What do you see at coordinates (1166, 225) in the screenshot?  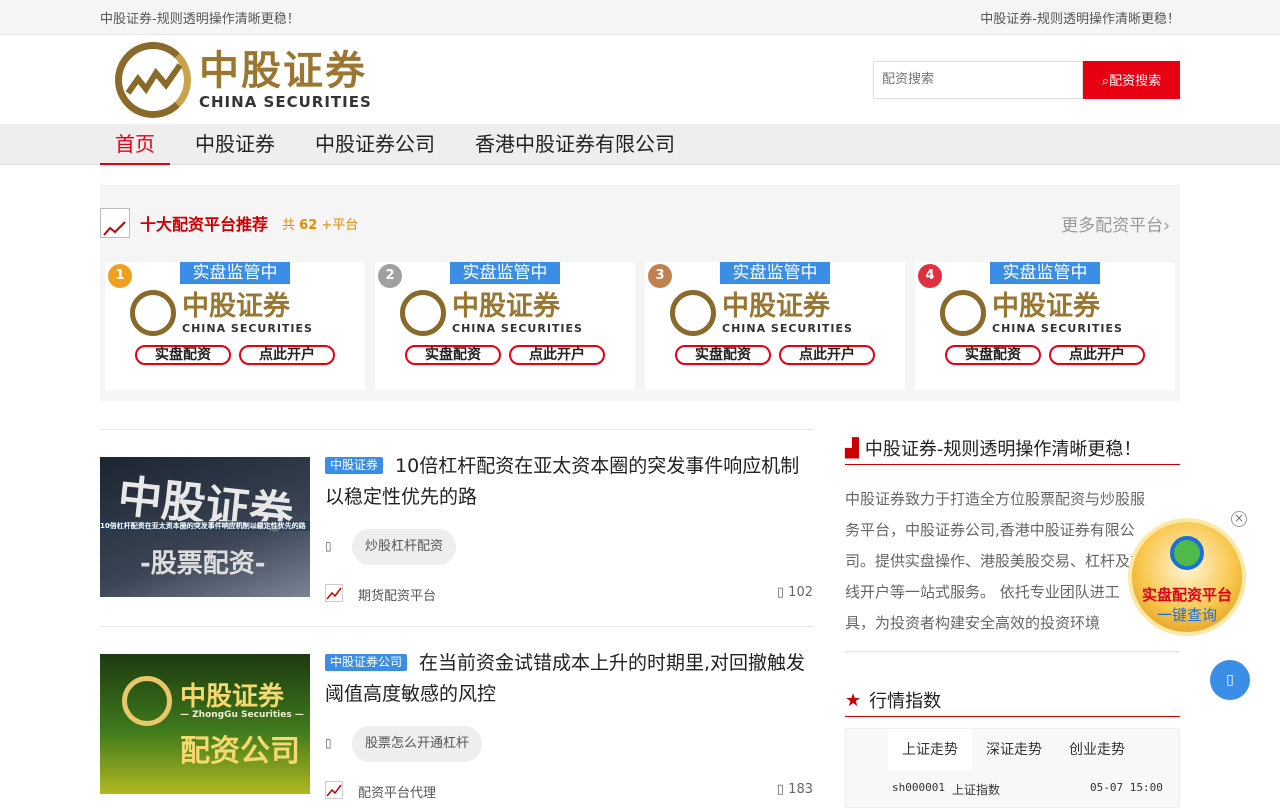 I see `chevron-right-icon: ›` at bounding box center [1166, 225].